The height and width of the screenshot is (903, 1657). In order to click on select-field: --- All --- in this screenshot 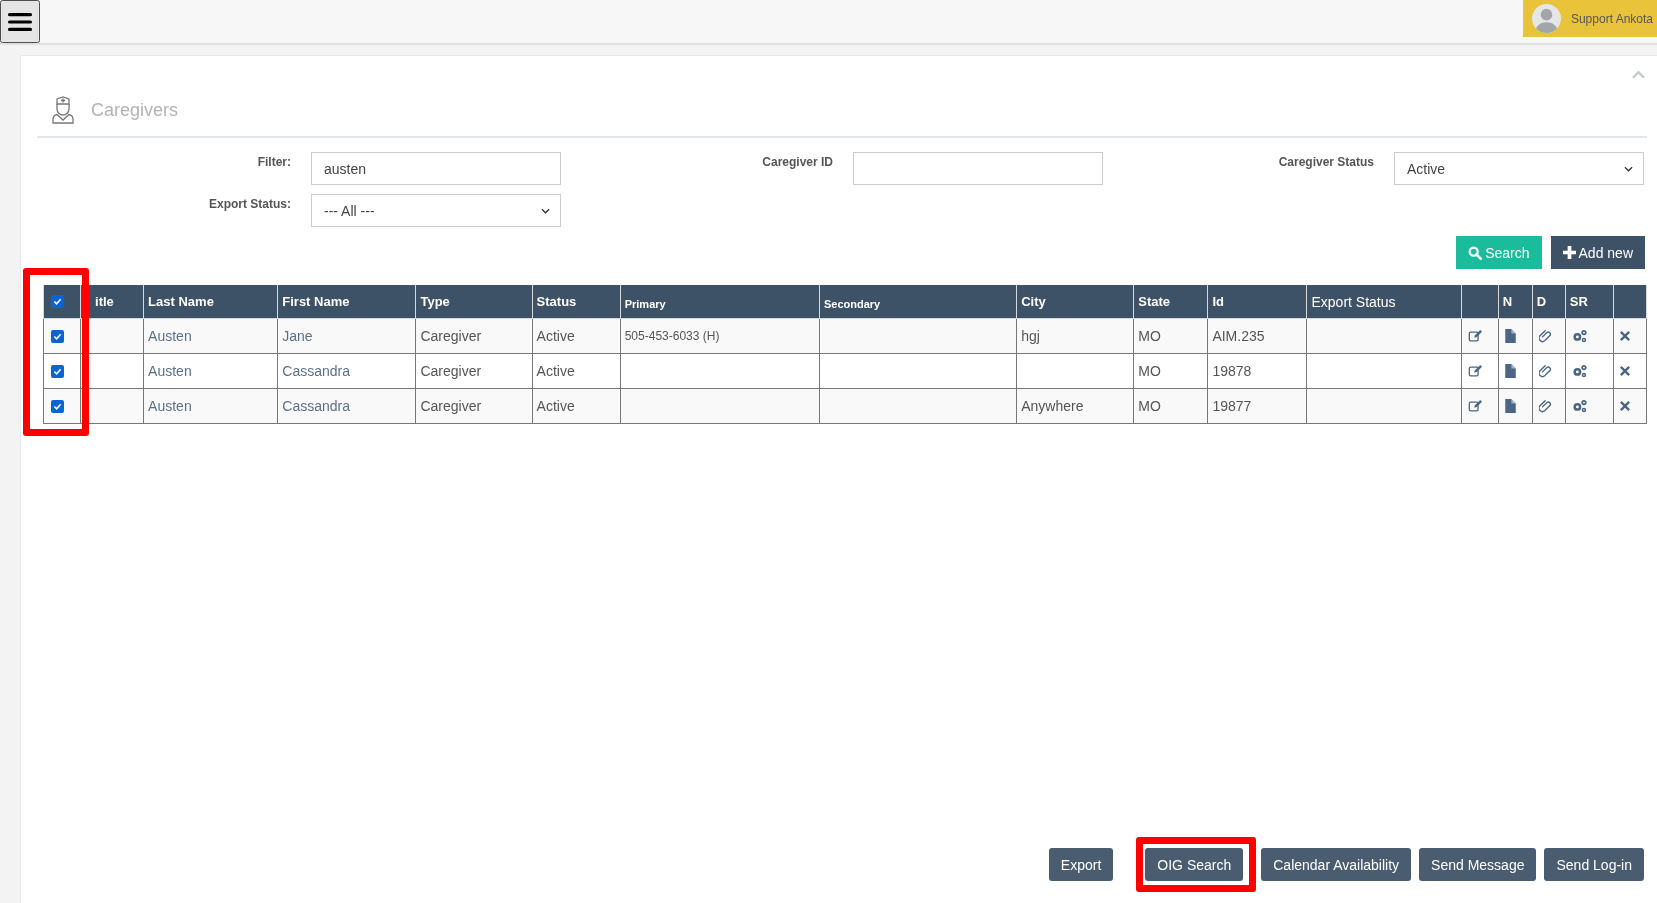, I will do `click(436, 210)`.